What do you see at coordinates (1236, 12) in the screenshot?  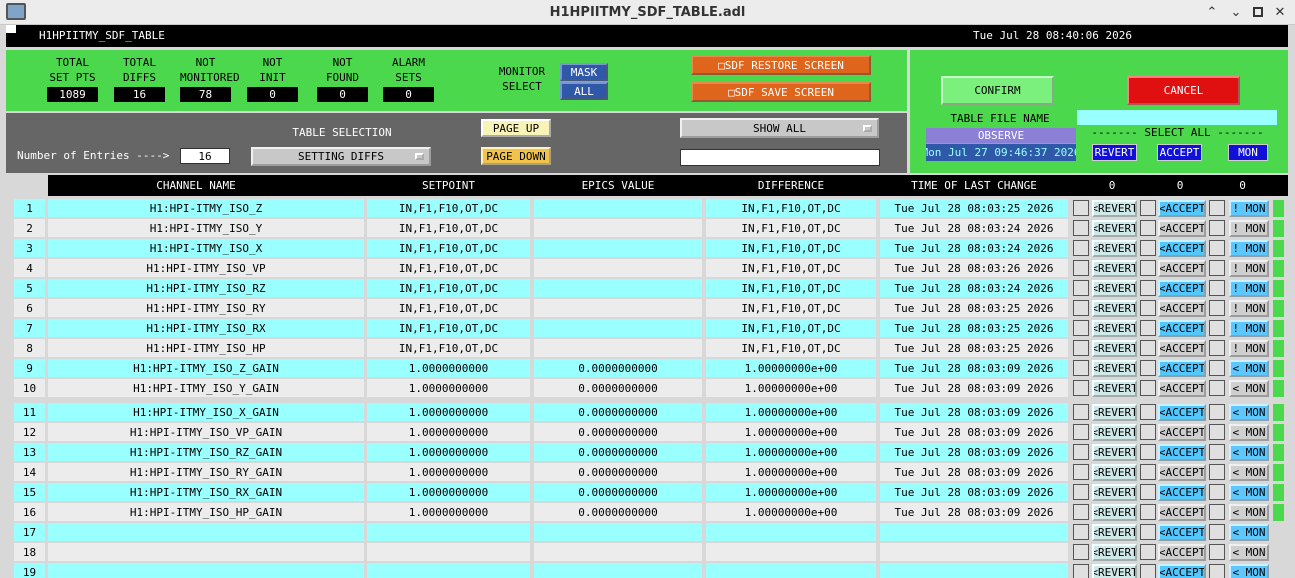 I see `minimize-icon: ⌄` at bounding box center [1236, 12].